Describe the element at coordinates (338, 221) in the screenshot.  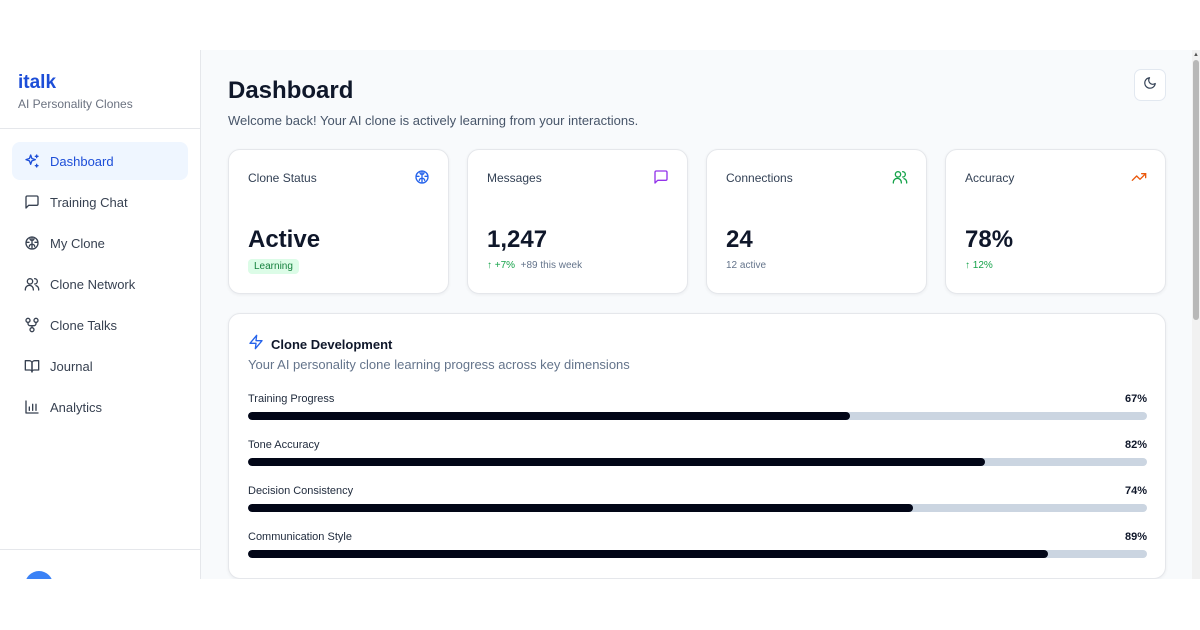
I see `stat-card-clone-status: Clone Status Active Learning` at that location.